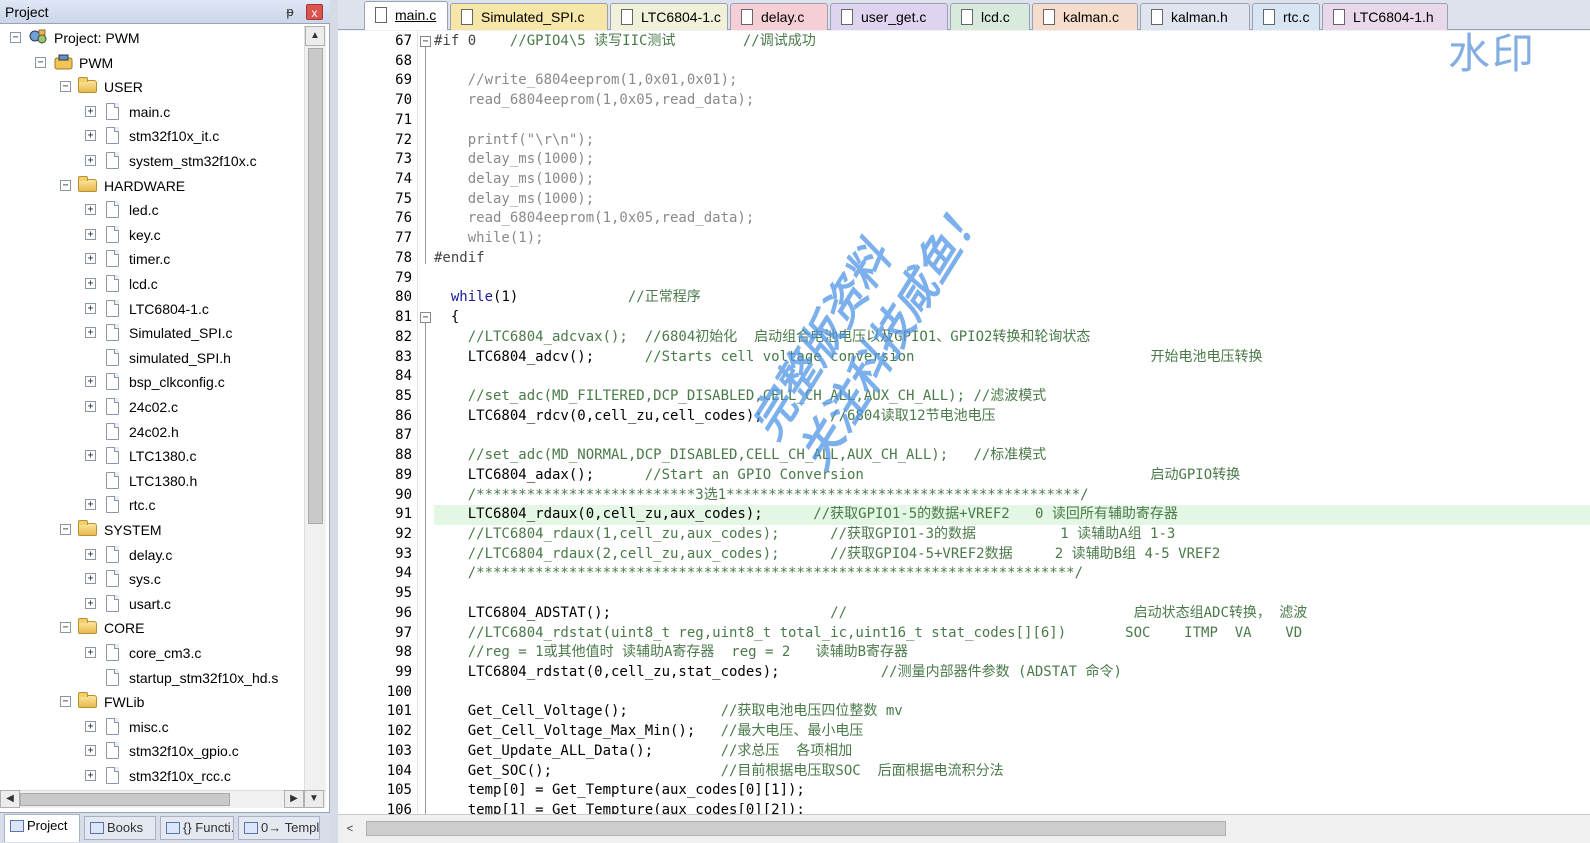 This screenshot has width=1590, height=843. Describe the element at coordinates (150, 382) in the screenshot. I see `tree-file-item: + bsp_clkconfig.c` at that location.